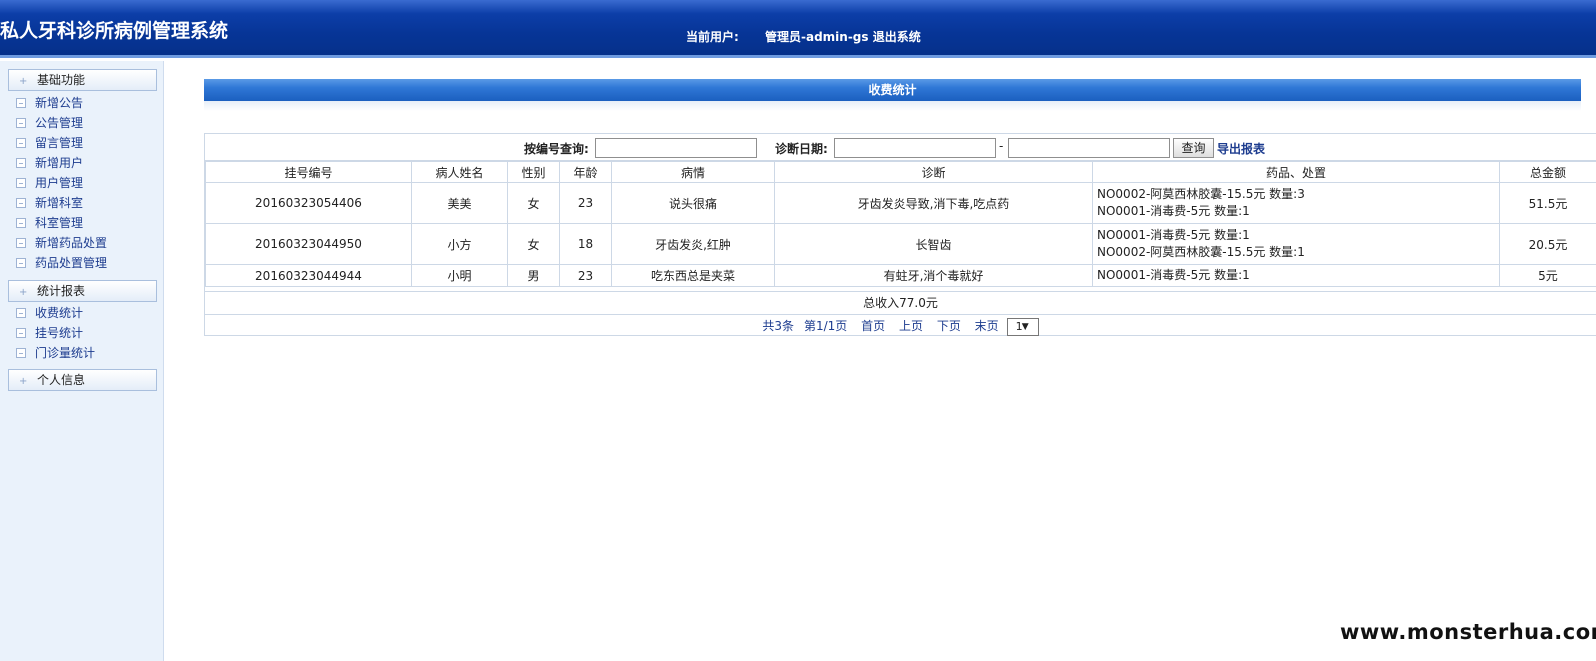  I want to click on sidebar-item-add-drug: 新增药品处置, so click(61, 243).